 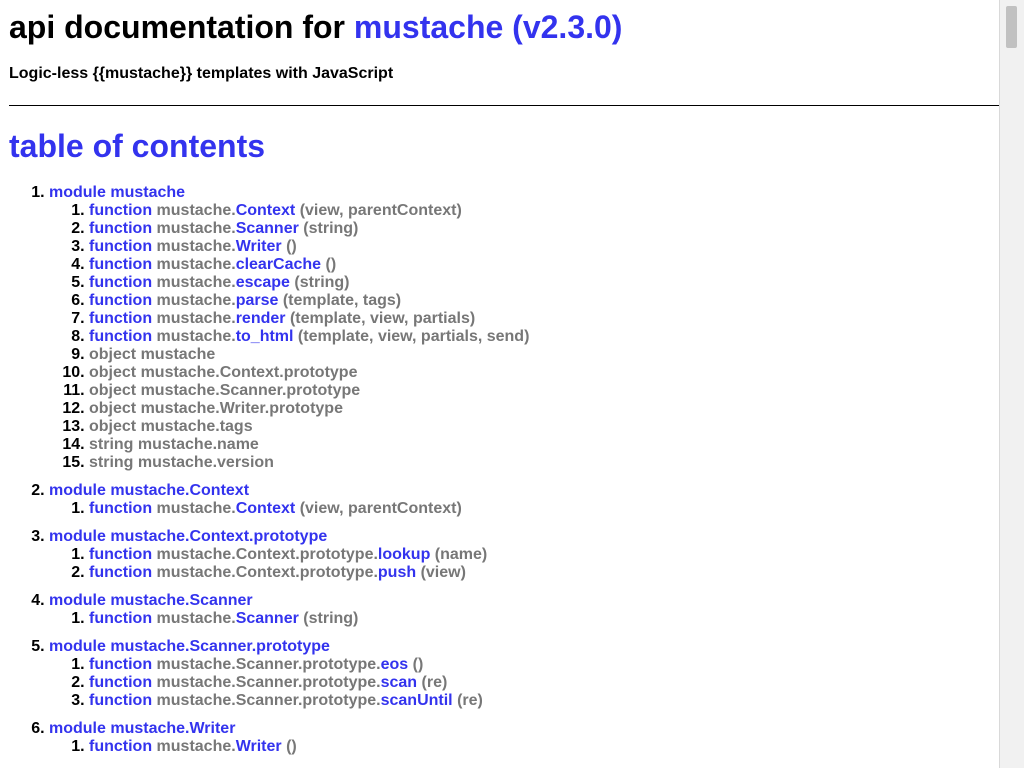 I want to click on member-name-link: scan, so click(x=399, y=682).